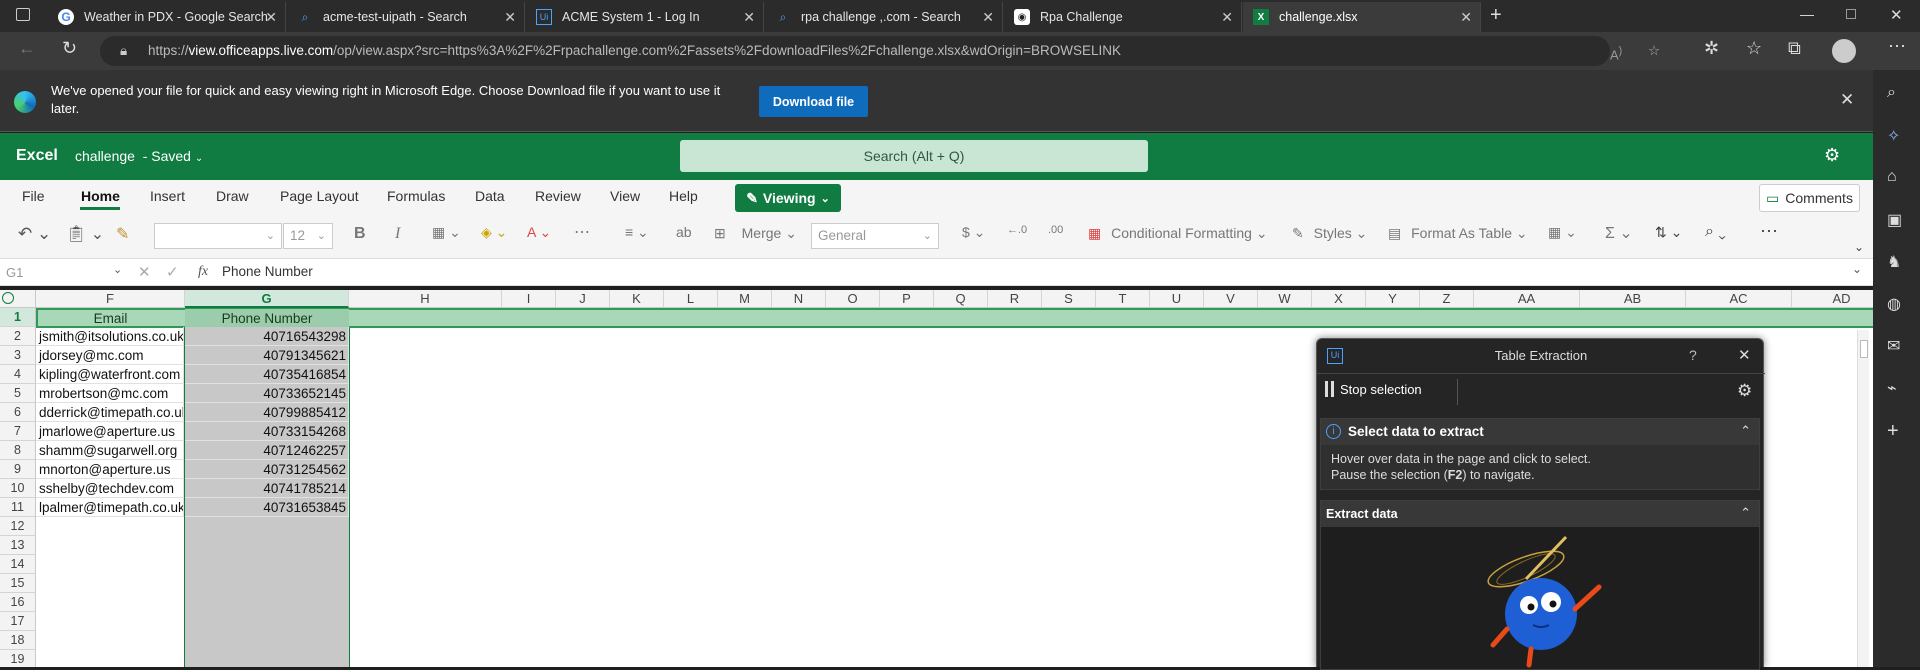  Describe the element at coordinates (1069, 299) in the screenshot. I see `column-header-s: S` at that location.